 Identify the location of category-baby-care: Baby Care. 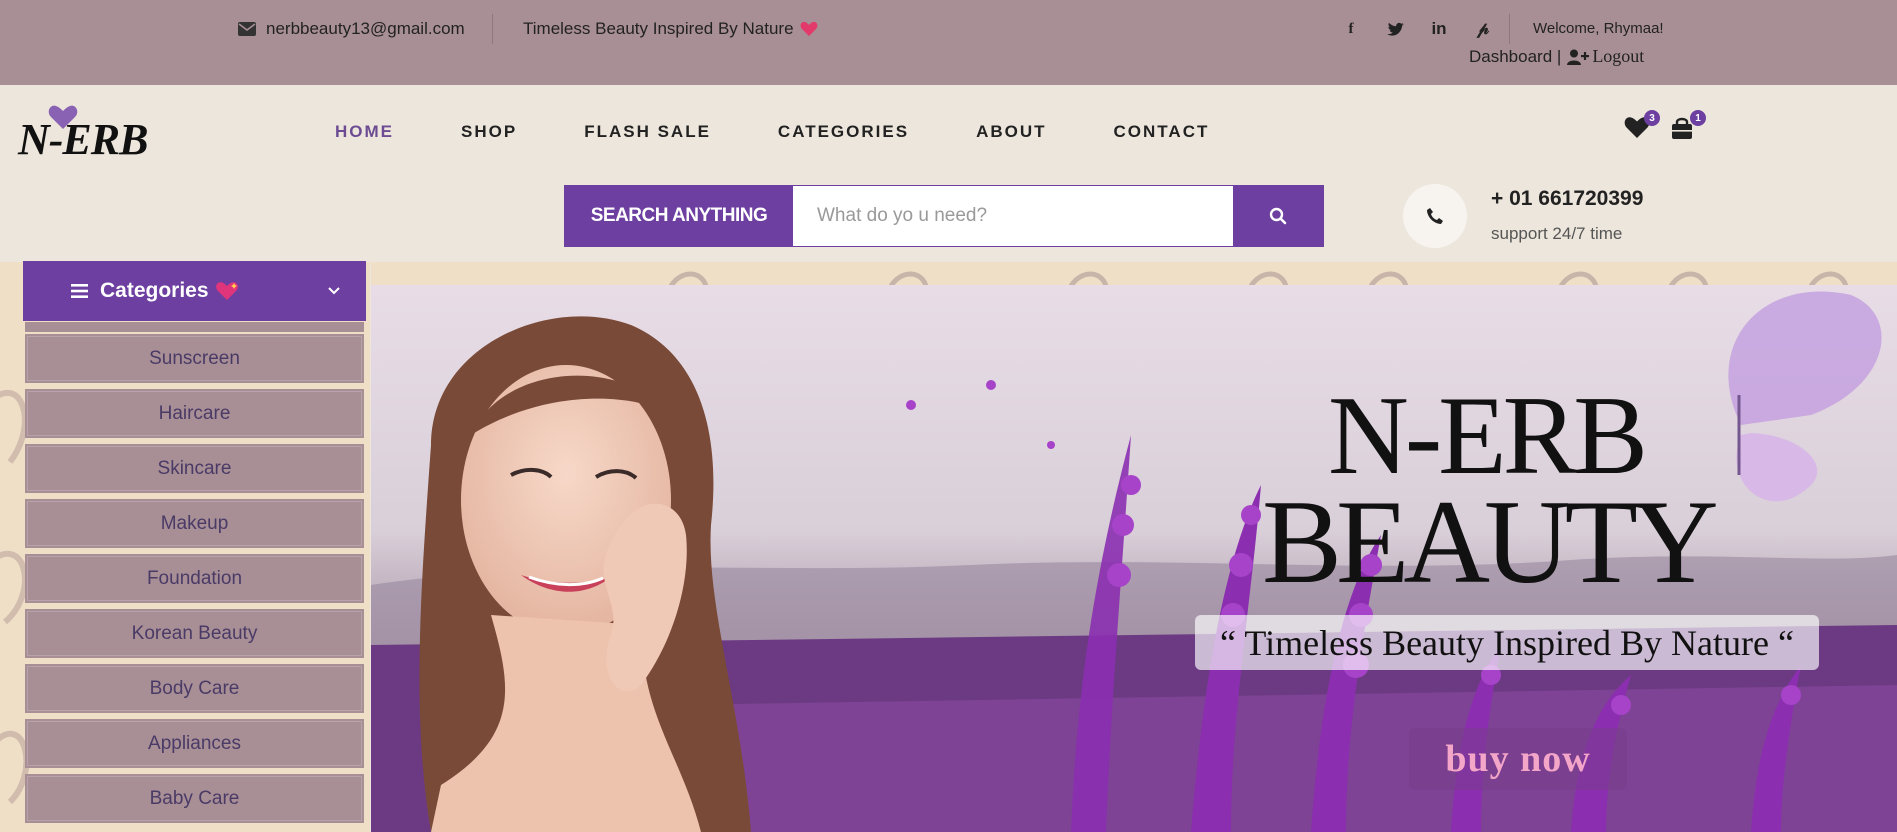
(194, 798).